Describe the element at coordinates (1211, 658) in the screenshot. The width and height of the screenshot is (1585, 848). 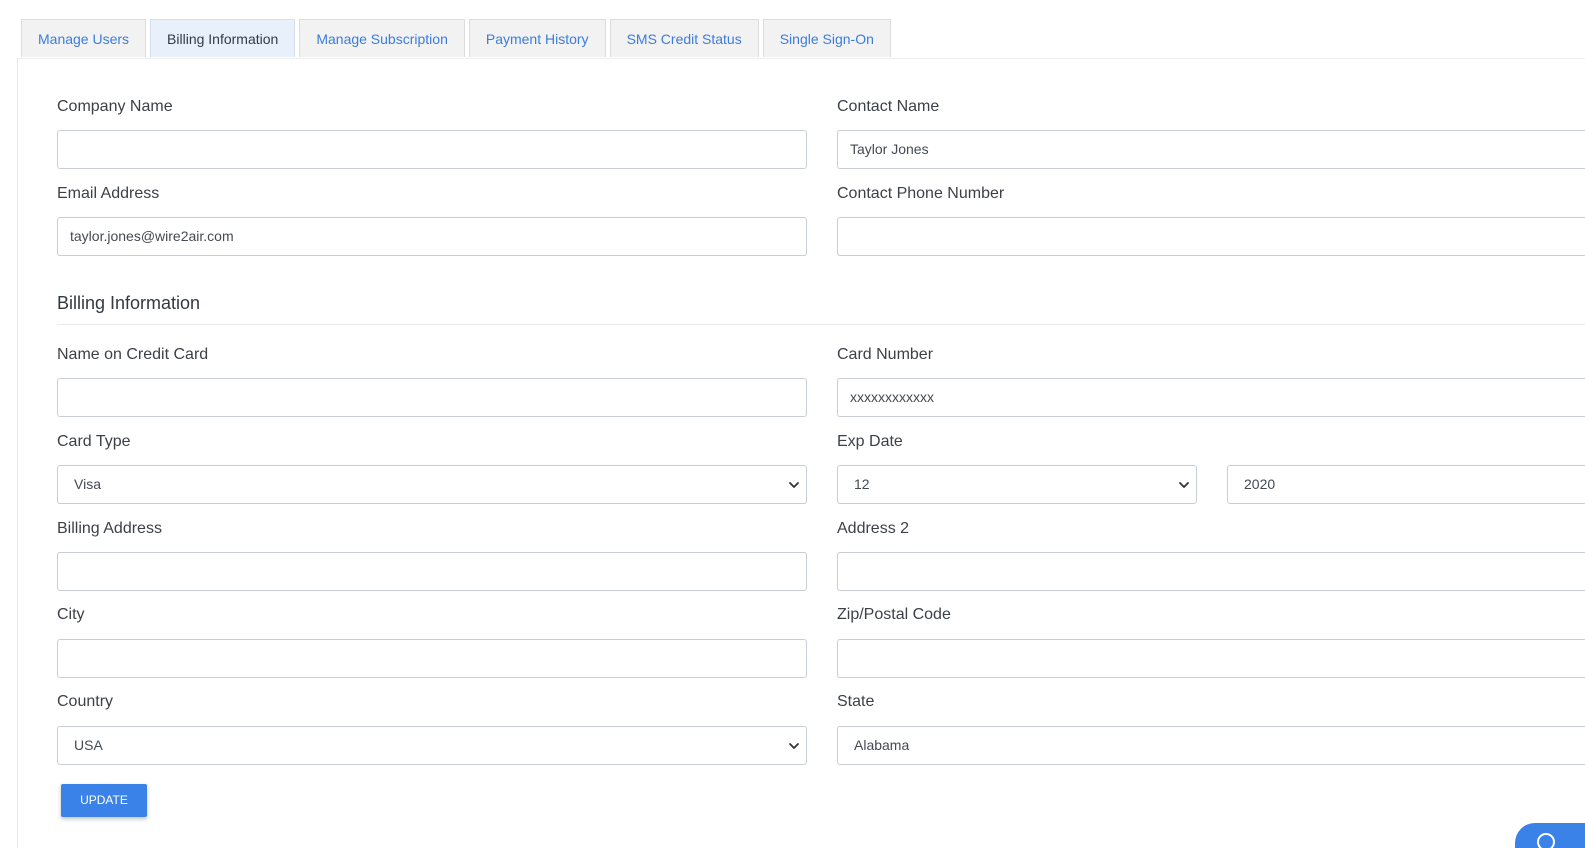
I see `zip-input` at that location.